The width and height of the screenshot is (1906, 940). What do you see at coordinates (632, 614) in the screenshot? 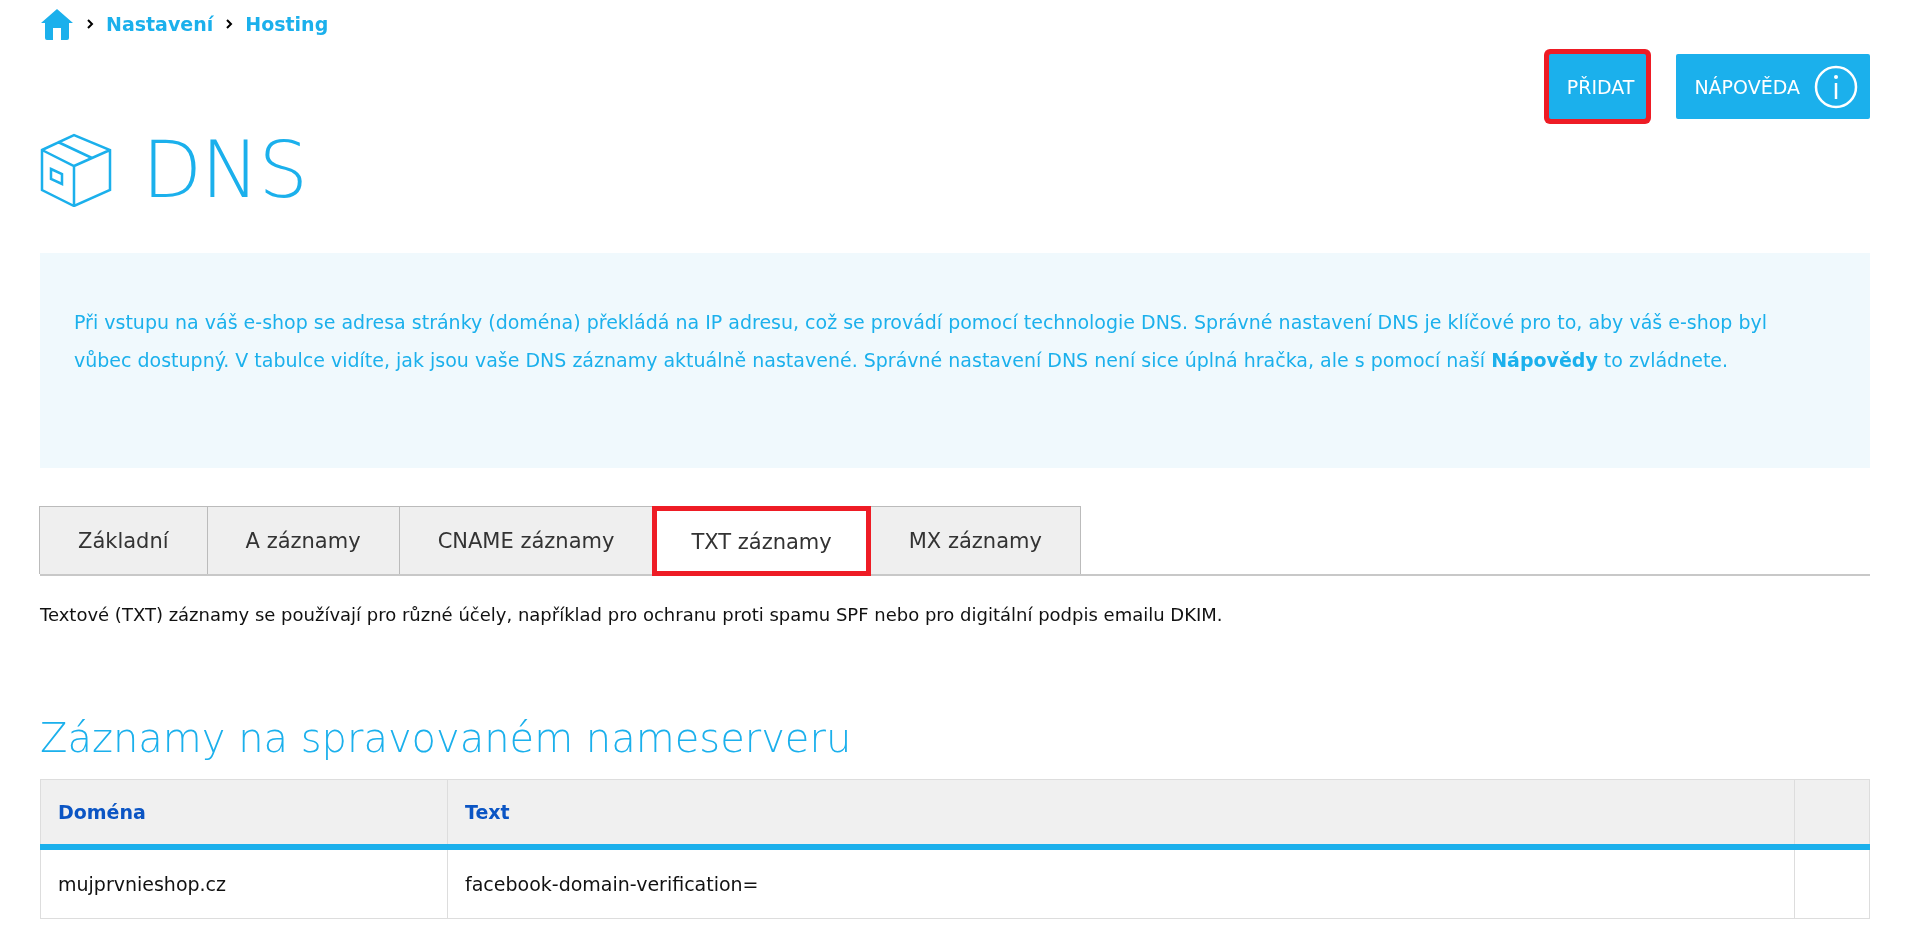
I see `tab-description: Textové (TXT) záznamy se používají pro různé účely, například pro ochranu proti spamu SPF nebo pro digitální podpis emailu DKIM.` at bounding box center [632, 614].